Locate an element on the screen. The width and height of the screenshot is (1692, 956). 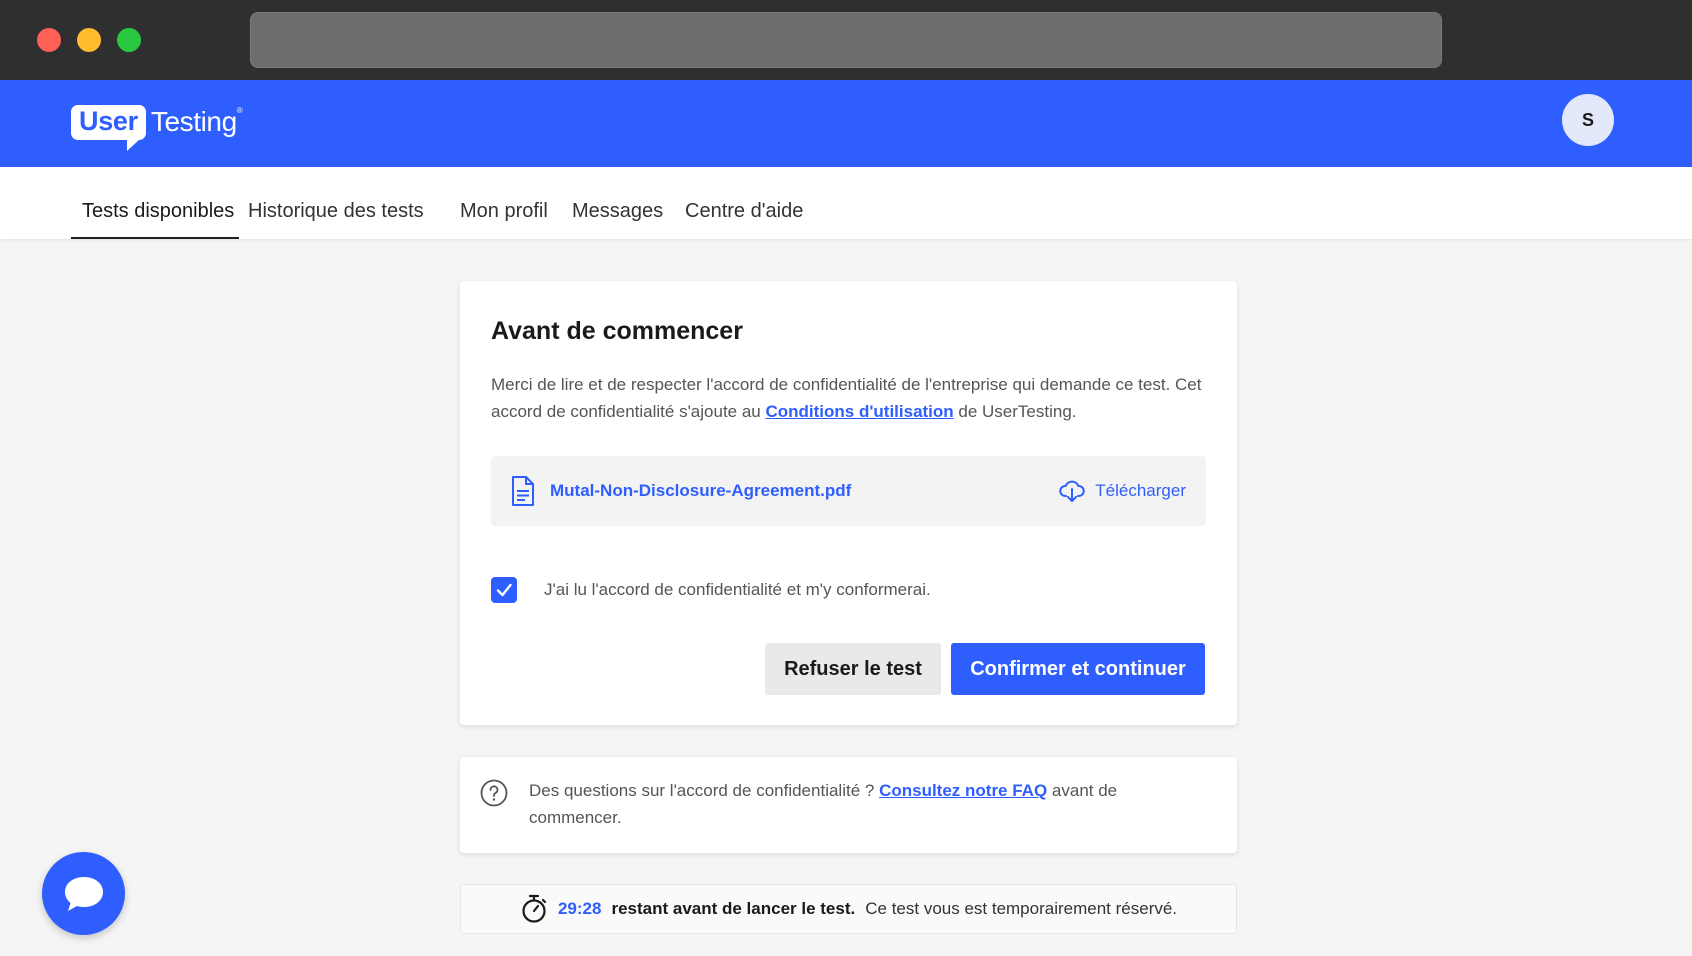
nav-tab-mon-profil: Mon profil is located at coordinates (504, 203).